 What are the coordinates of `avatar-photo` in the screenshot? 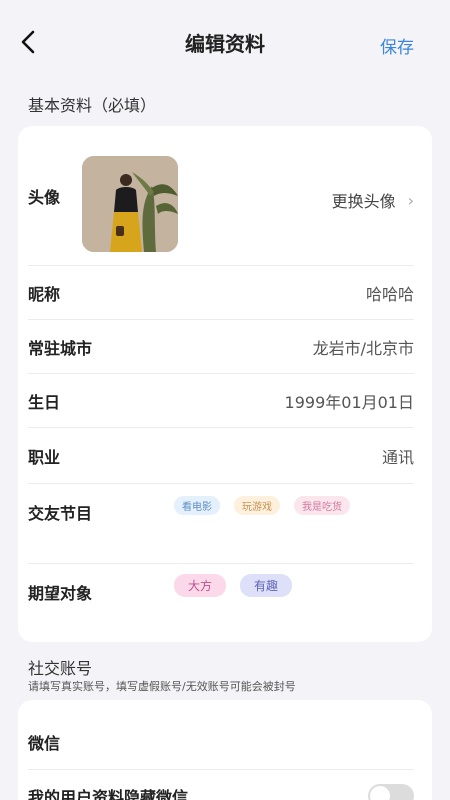 It's located at (130, 204).